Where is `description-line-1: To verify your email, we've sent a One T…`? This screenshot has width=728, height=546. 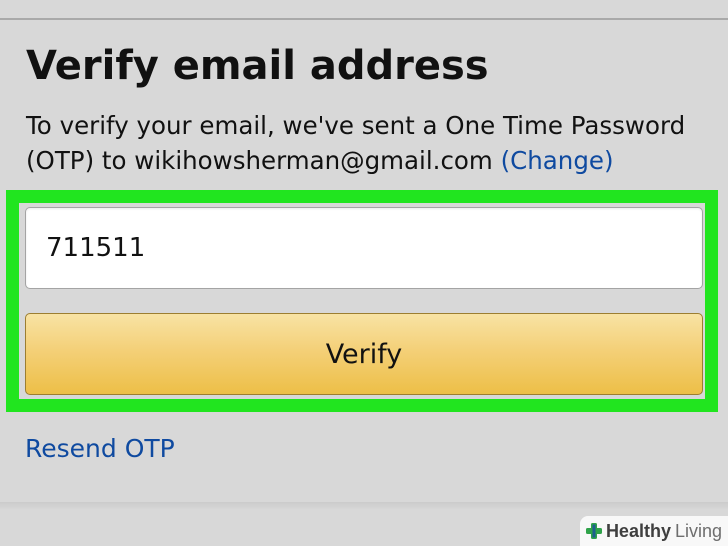 description-line-1: To verify your email, we've sent a One T… is located at coordinates (356, 125).